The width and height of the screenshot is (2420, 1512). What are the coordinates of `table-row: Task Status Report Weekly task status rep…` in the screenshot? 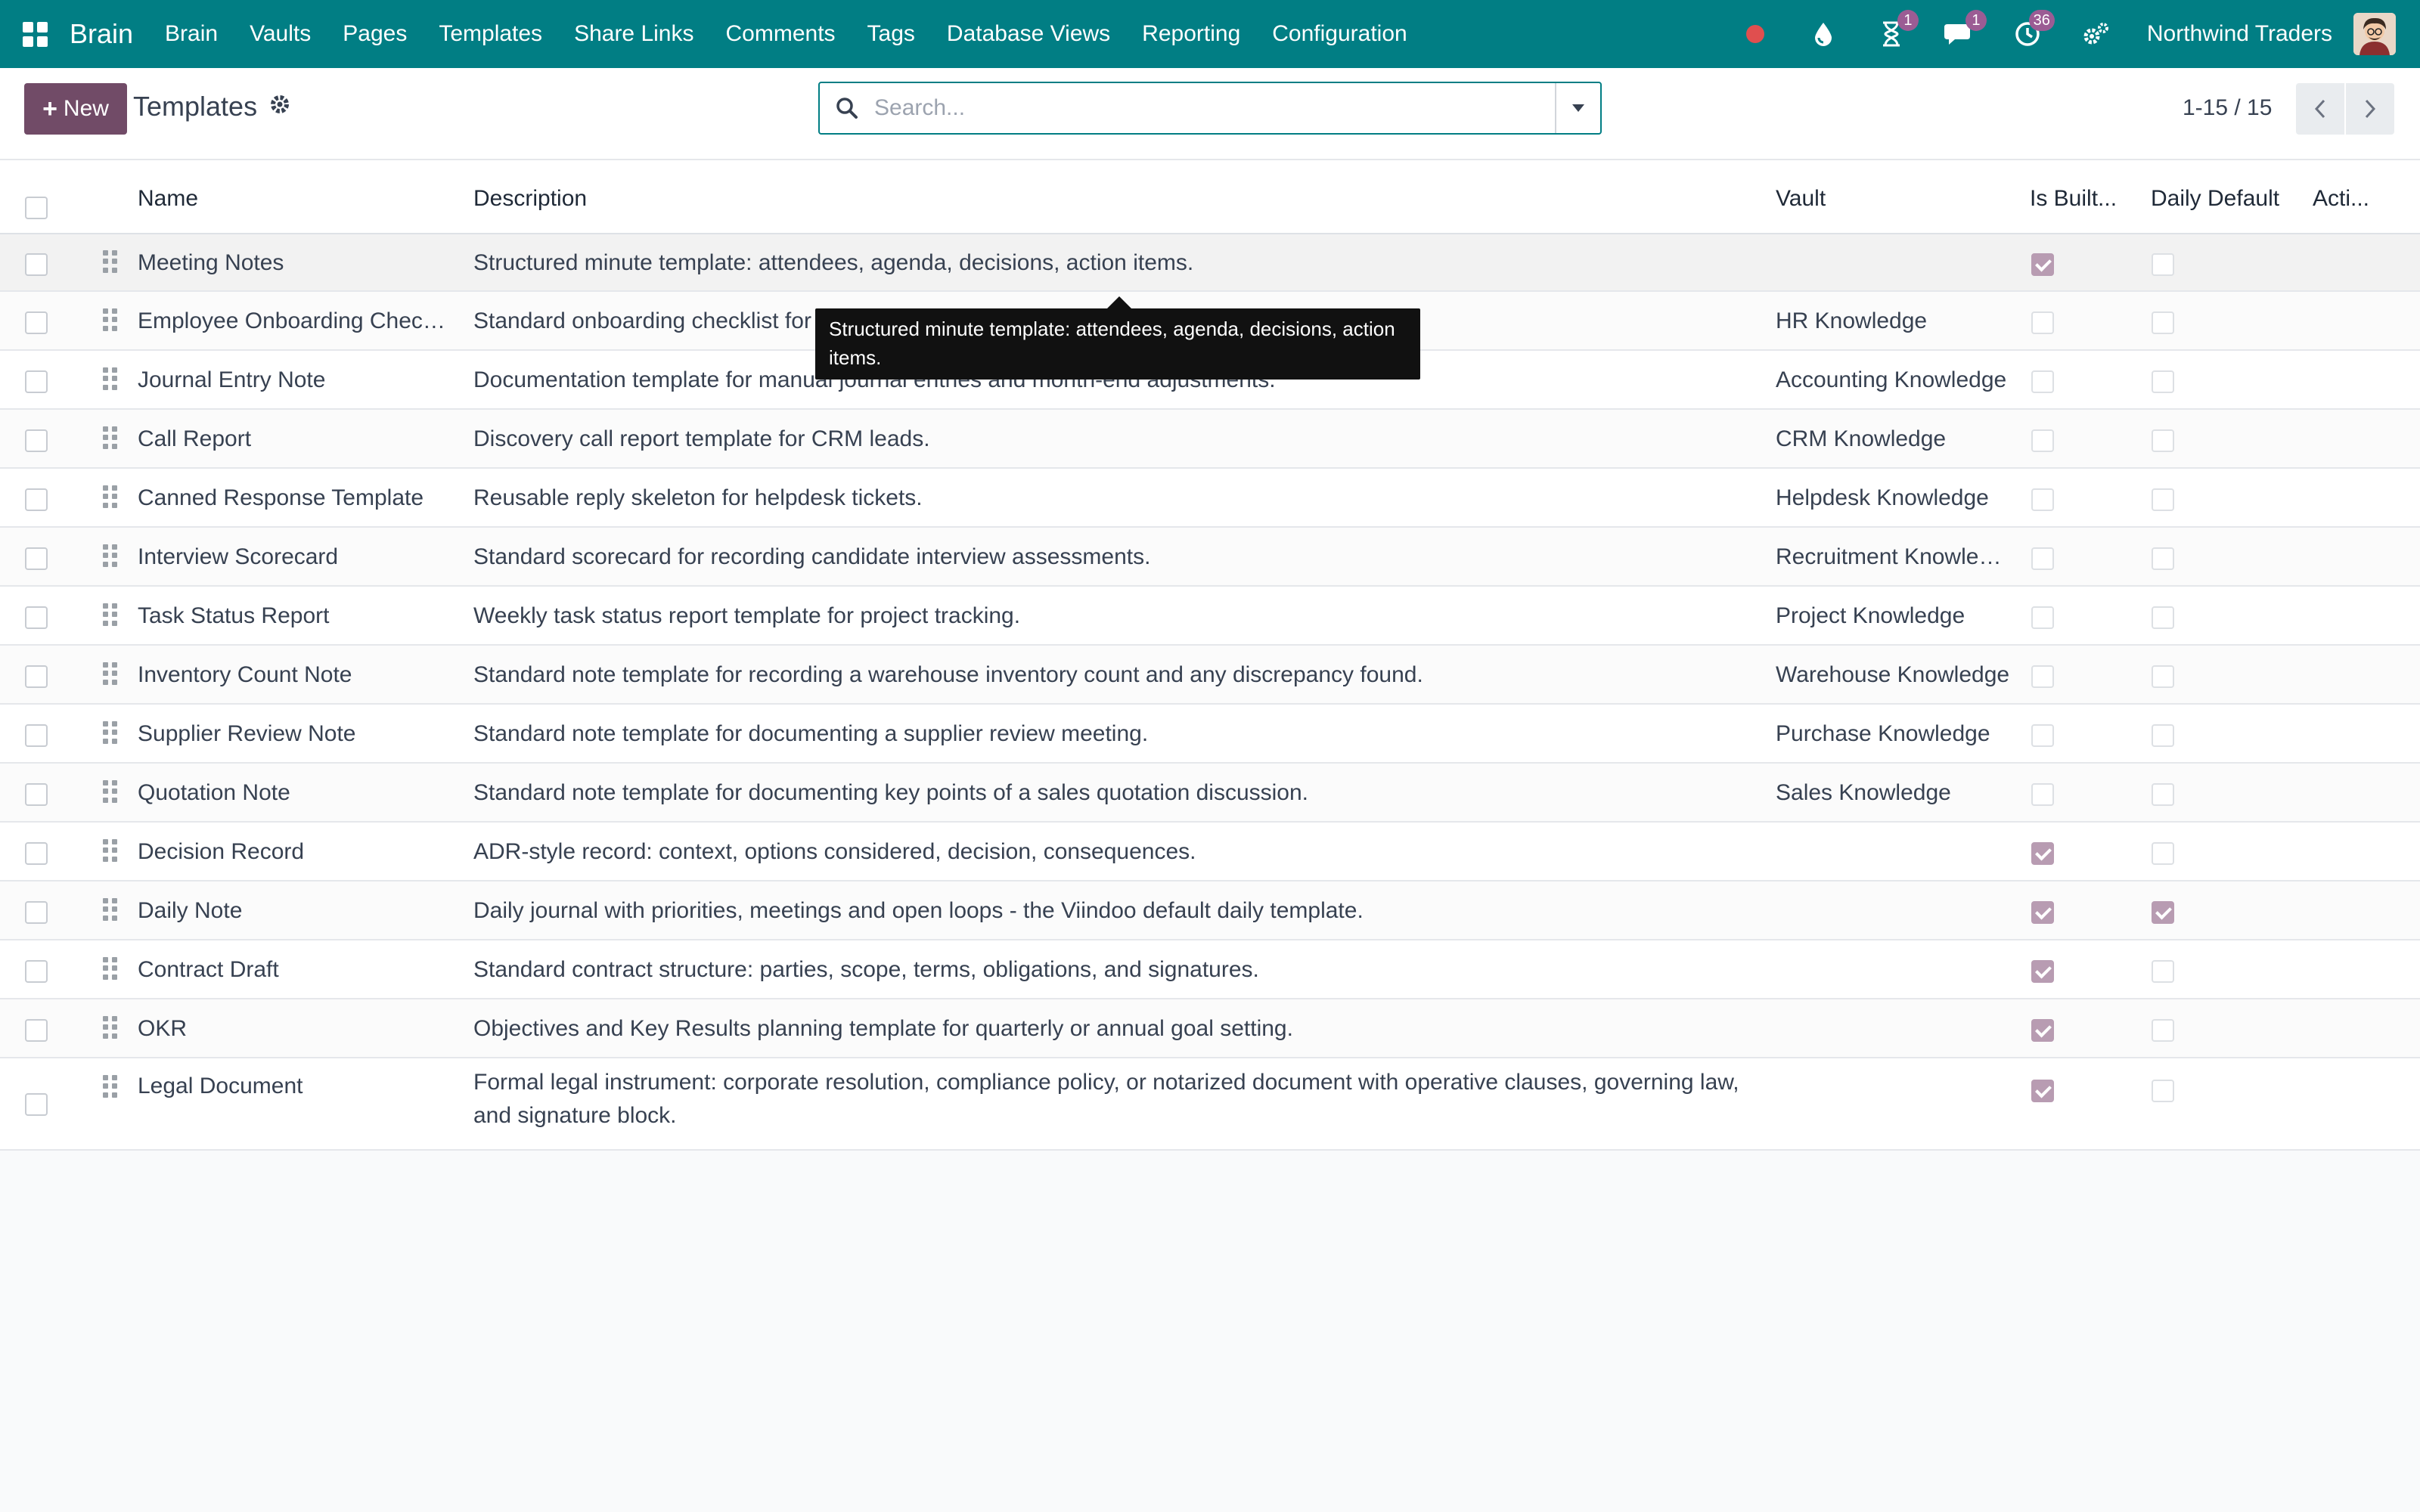 It's located at (1210, 616).